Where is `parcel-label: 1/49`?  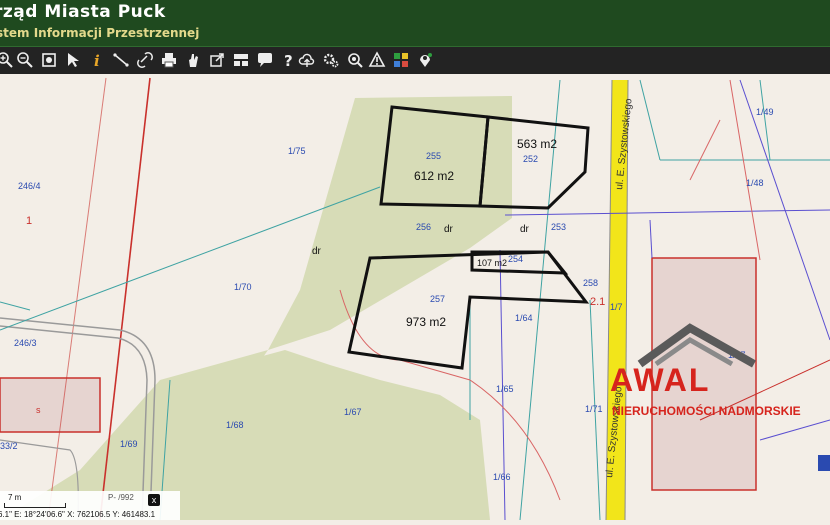
parcel-label: 1/49 is located at coordinates (765, 112).